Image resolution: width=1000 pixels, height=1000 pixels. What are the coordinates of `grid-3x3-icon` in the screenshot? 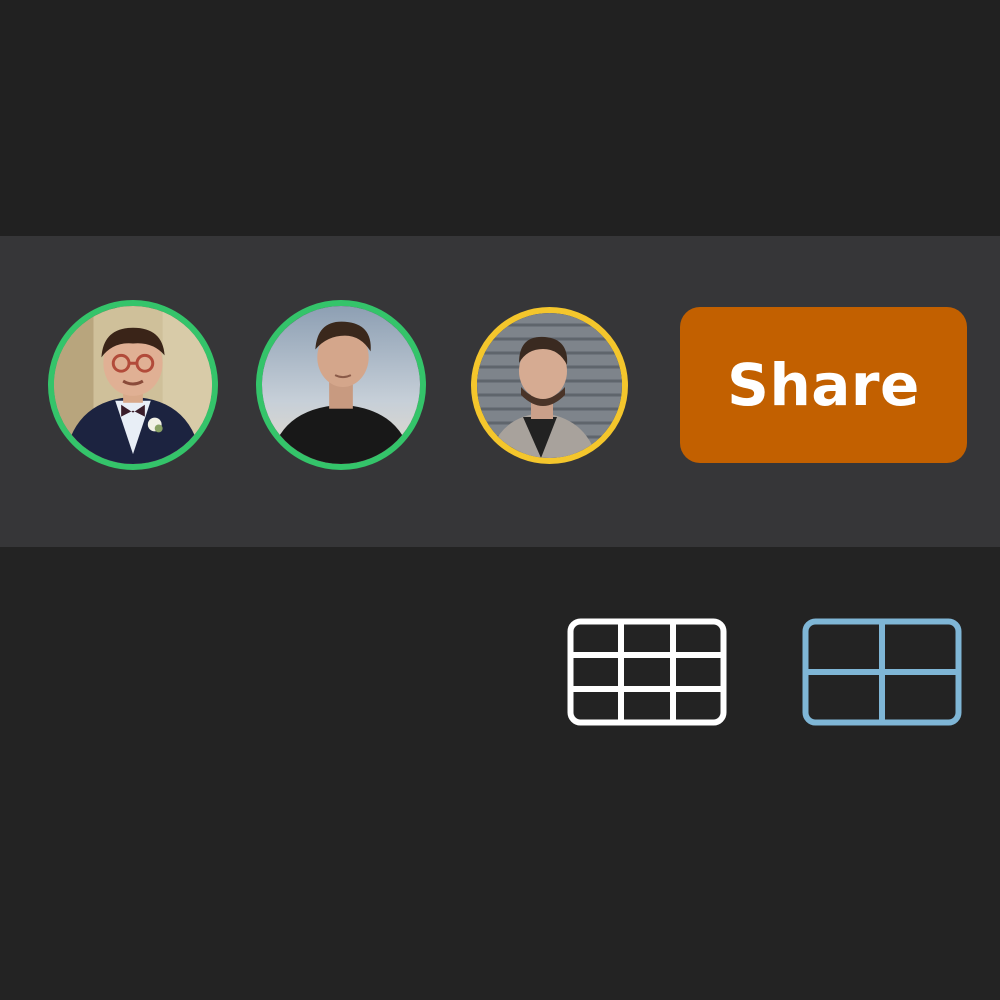 It's located at (647, 672).